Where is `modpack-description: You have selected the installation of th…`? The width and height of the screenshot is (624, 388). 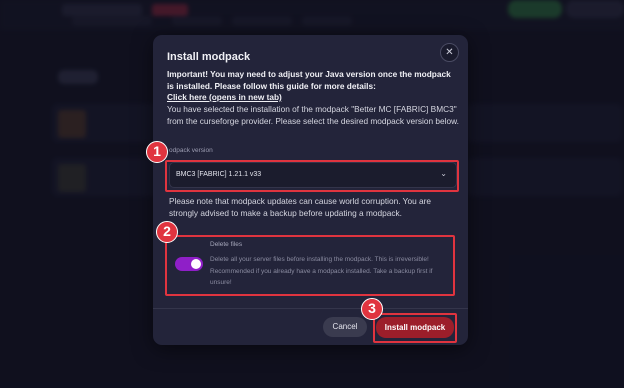
modpack-description: You have selected the installation of th… is located at coordinates (313, 115).